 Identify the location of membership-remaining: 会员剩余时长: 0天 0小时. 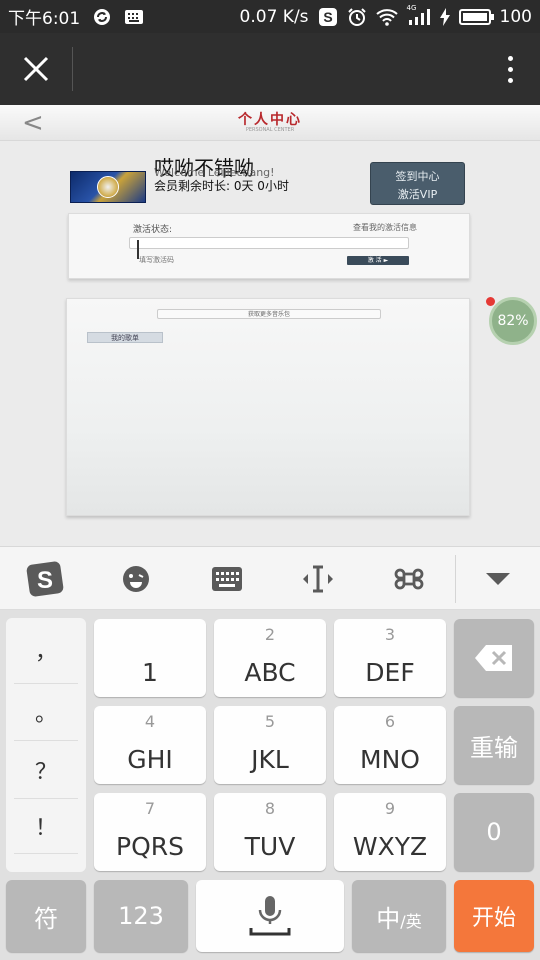
(221, 186).